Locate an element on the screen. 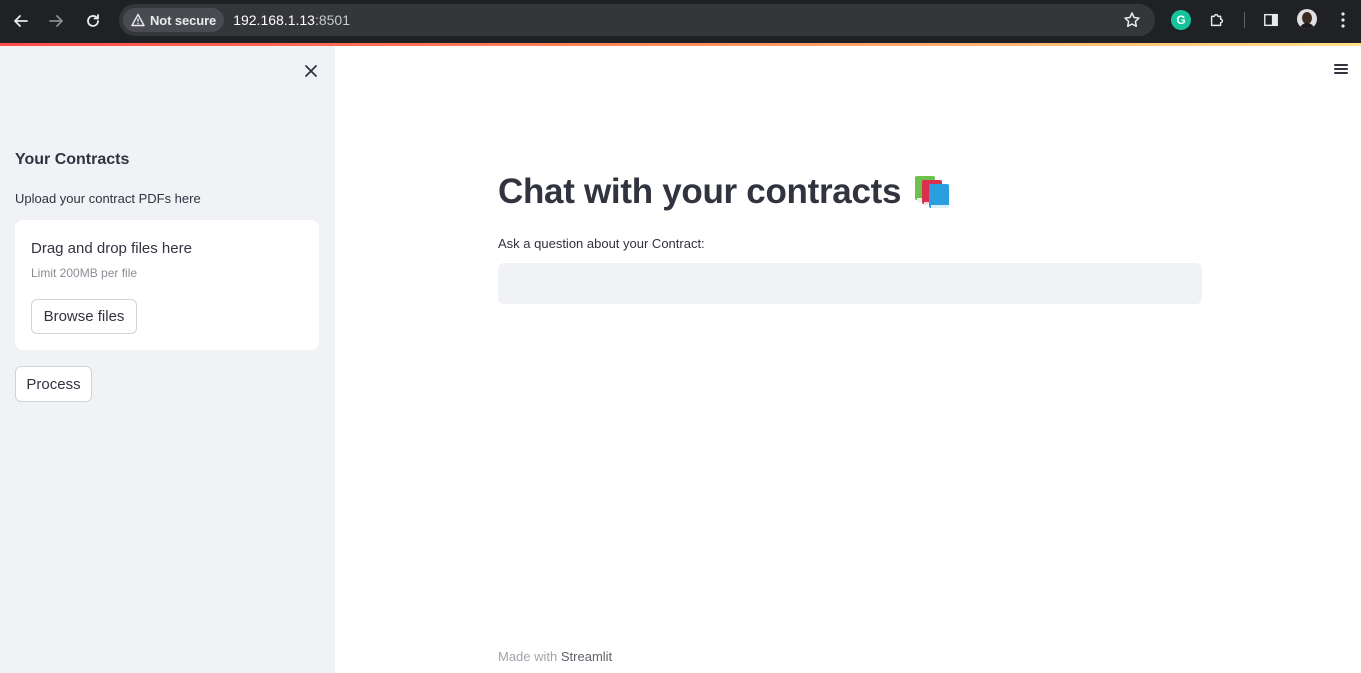 This screenshot has height=673, width=1361. extensions-button is located at coordinates (1217, 20).